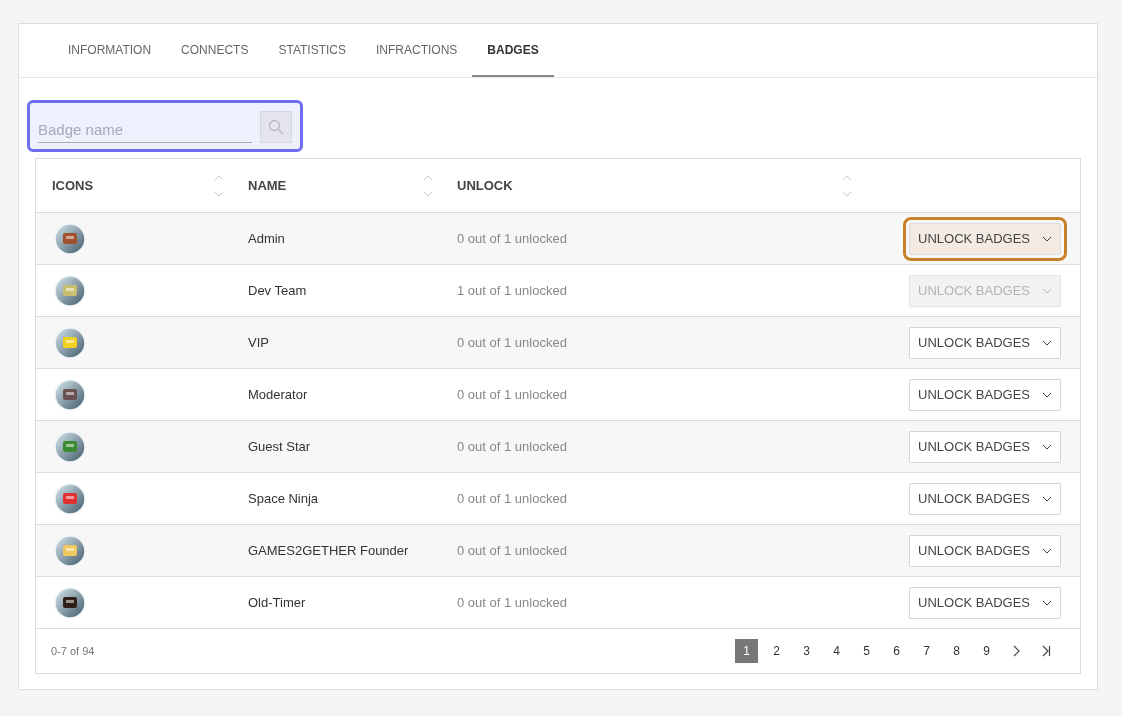 The width and height of the screenshot is (1122, 716). I want to click on tab: STATISTICS, so click(312, 50).